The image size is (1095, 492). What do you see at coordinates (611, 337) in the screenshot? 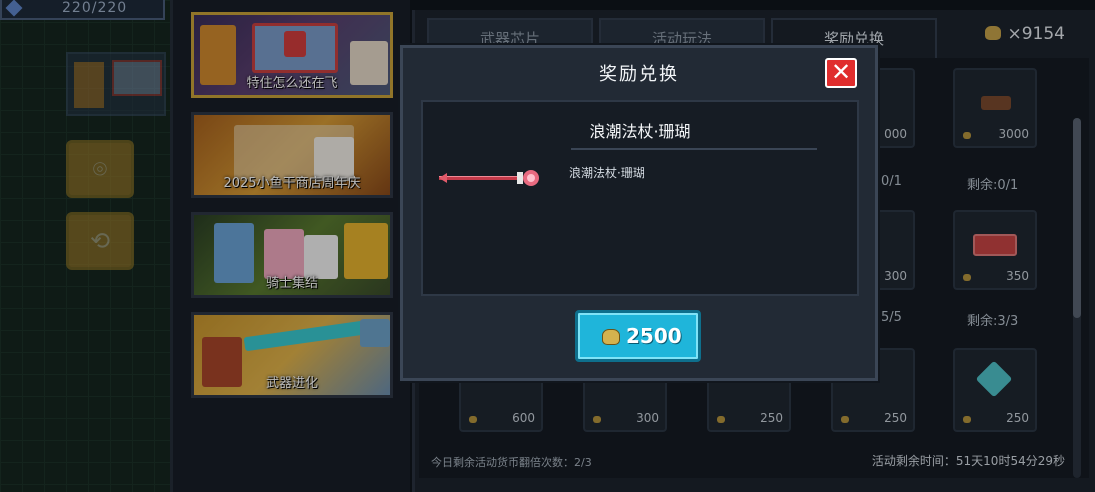
I see `bug-coin-icon` at bounding box center [611, 337].